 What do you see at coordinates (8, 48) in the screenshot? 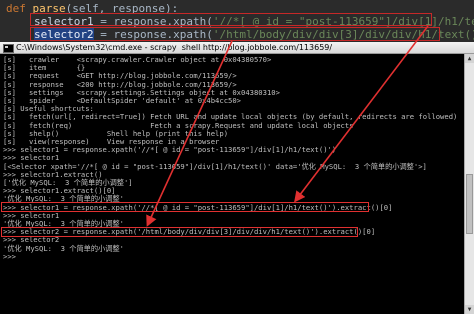
I see `cmd-icon` at bounding box center [8, 48].